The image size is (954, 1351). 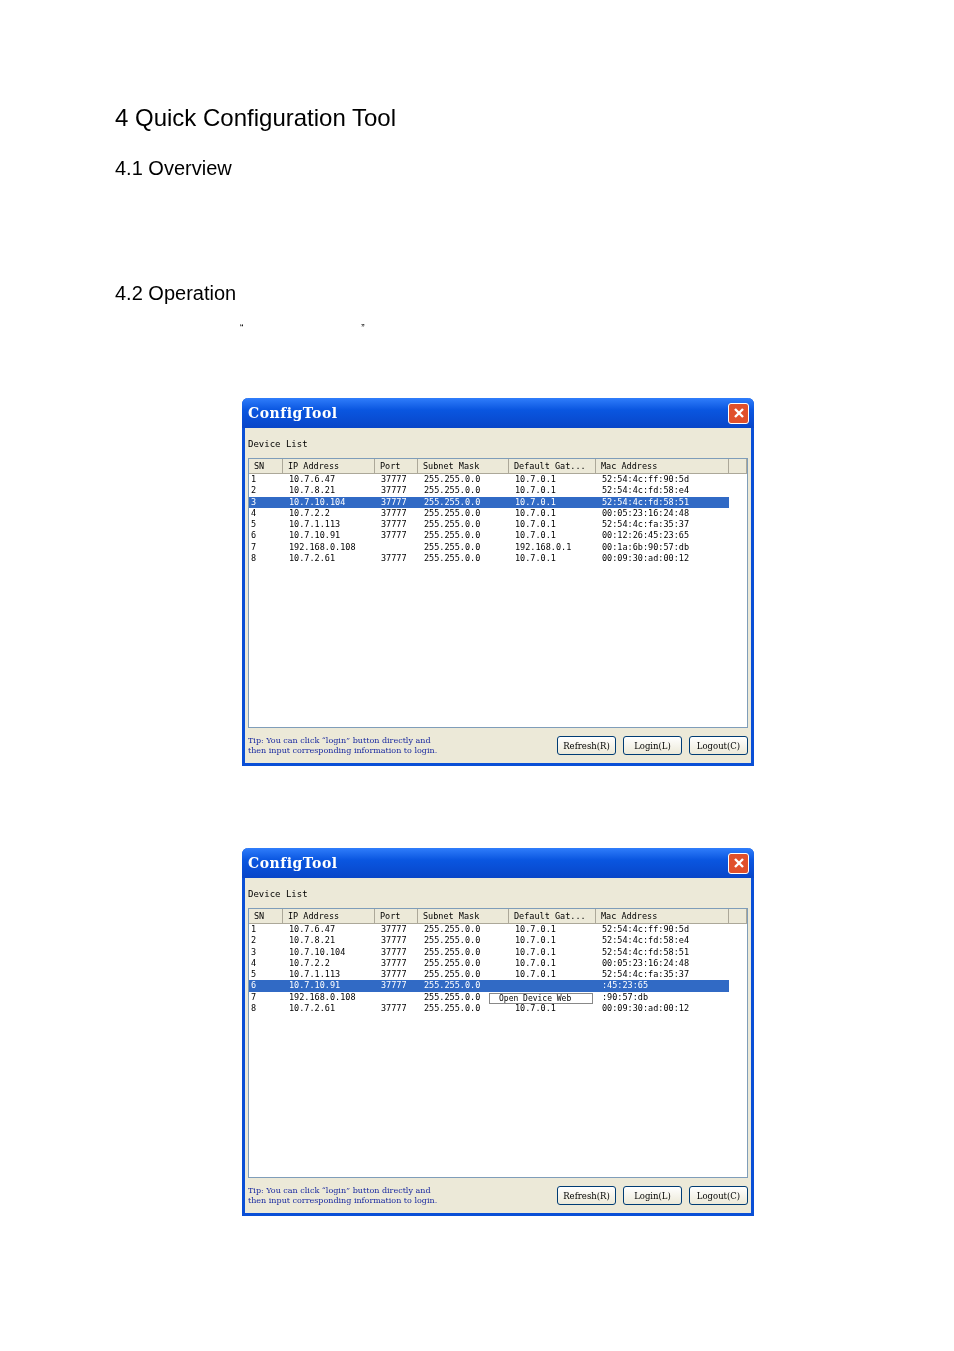 What do you see at coordinates (645, 963) in the screenshot?
I see `table-cell: 00:05:23:16:24:48` at bounding box center [645, 963].